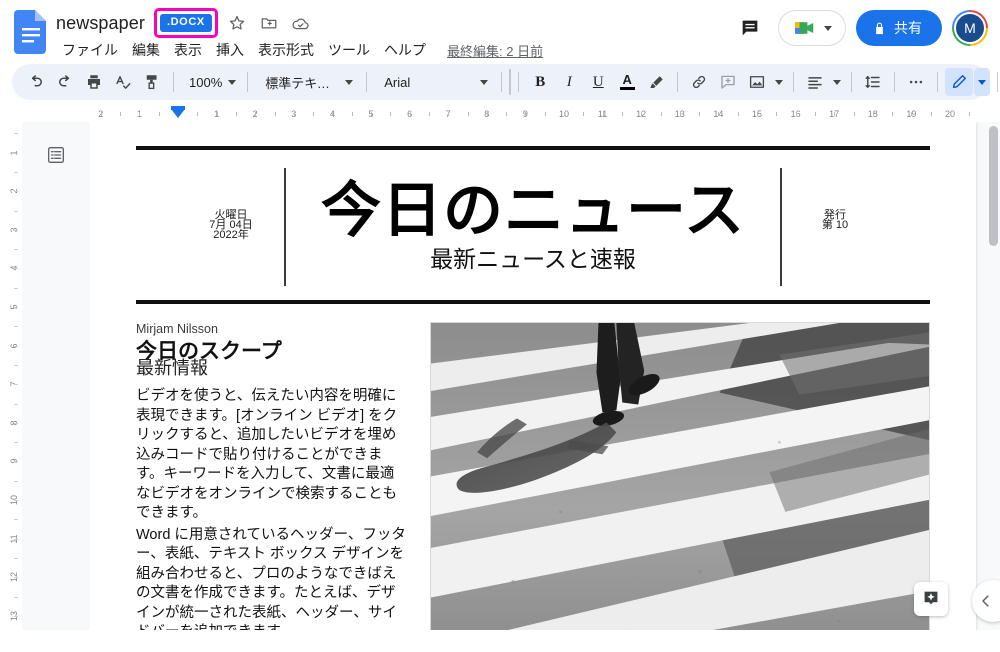 The width and height of the screenshot is (1000, 652). What do you see at coordinates (916, 82) in the screenshot?
I see `more-options-icon` at bounding box center [916, 82].